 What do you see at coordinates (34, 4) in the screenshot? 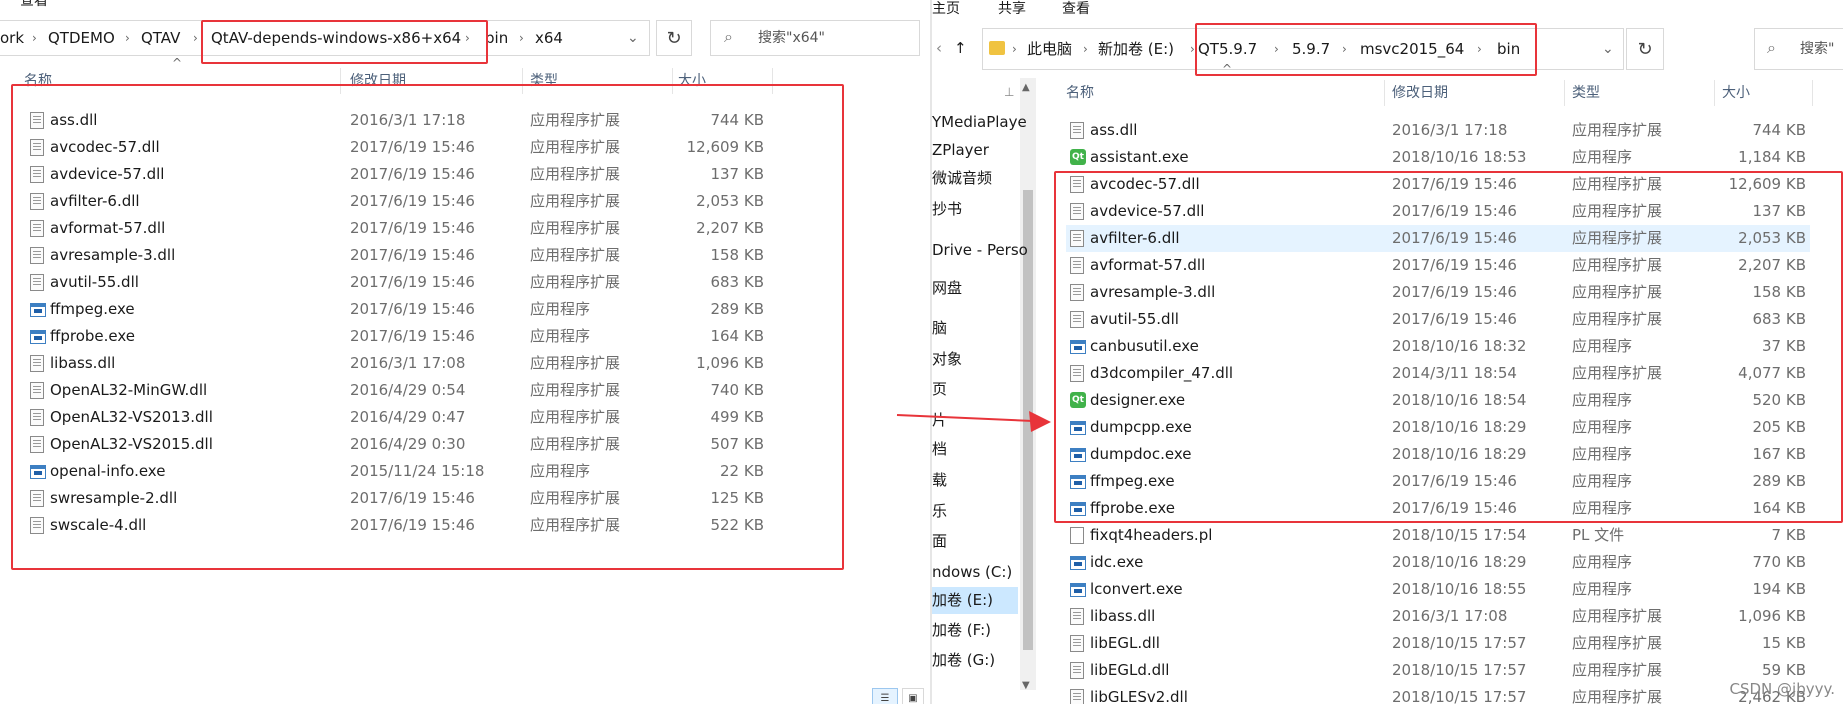
I see `ribbon-title-fragment: 查看` at bounding box center [34, 4].